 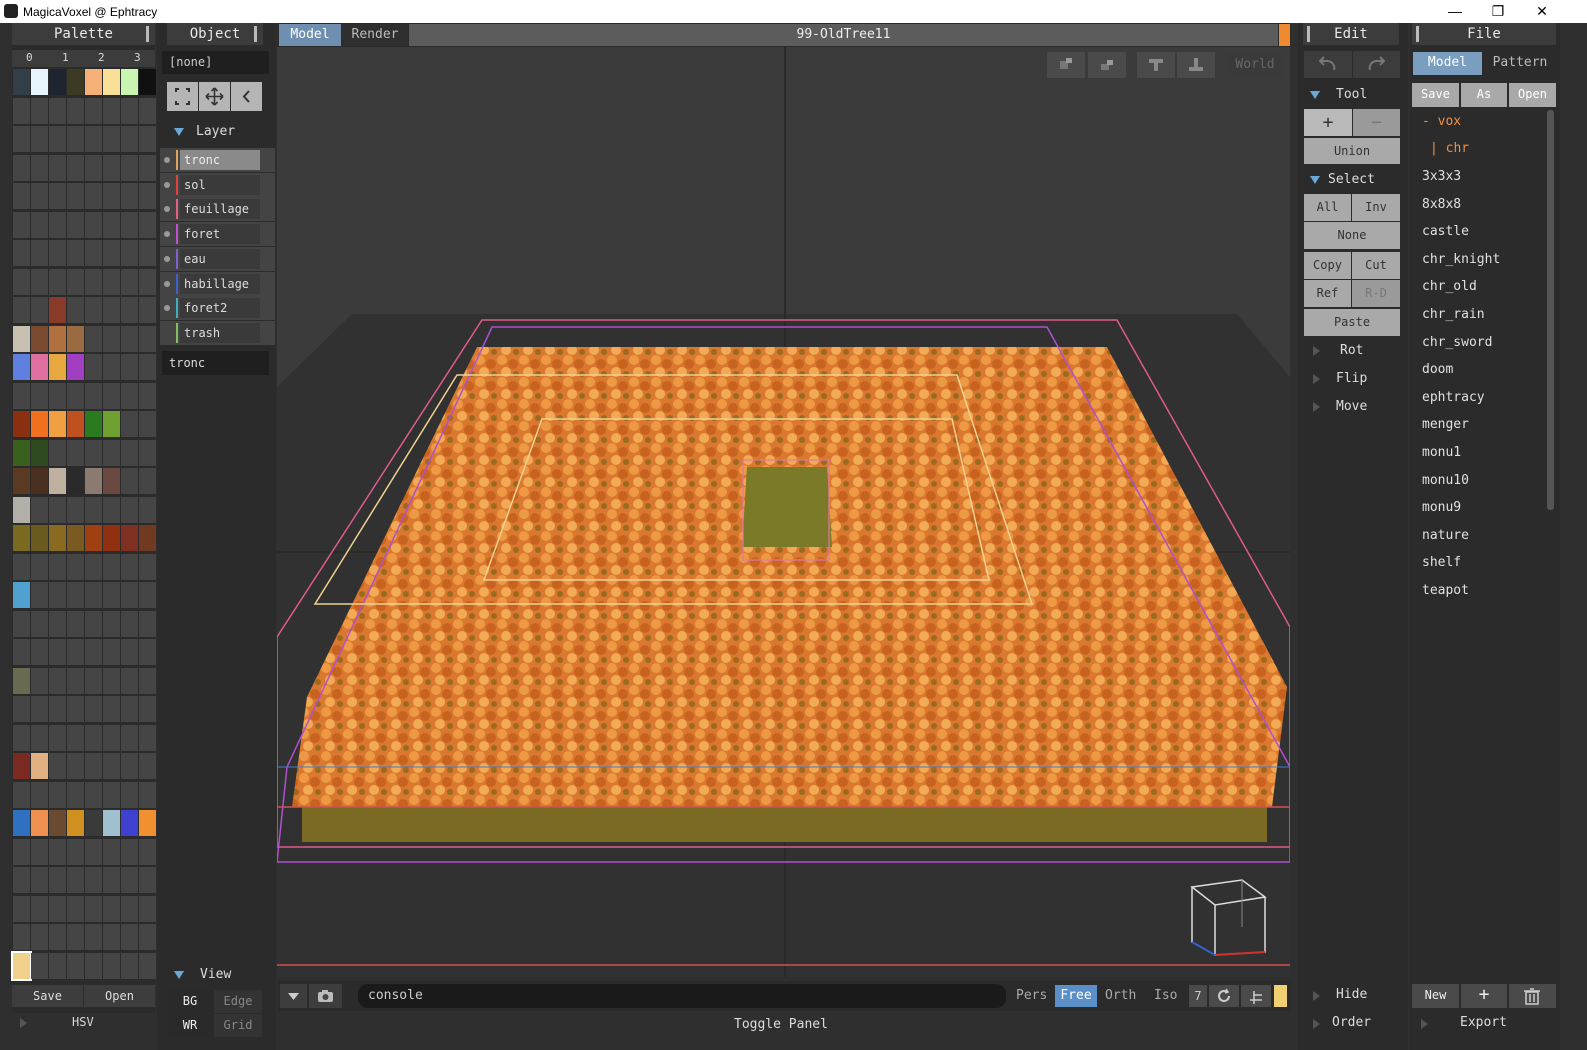 I want to click on file-item: chr_old, so click(x=1449, y=286).